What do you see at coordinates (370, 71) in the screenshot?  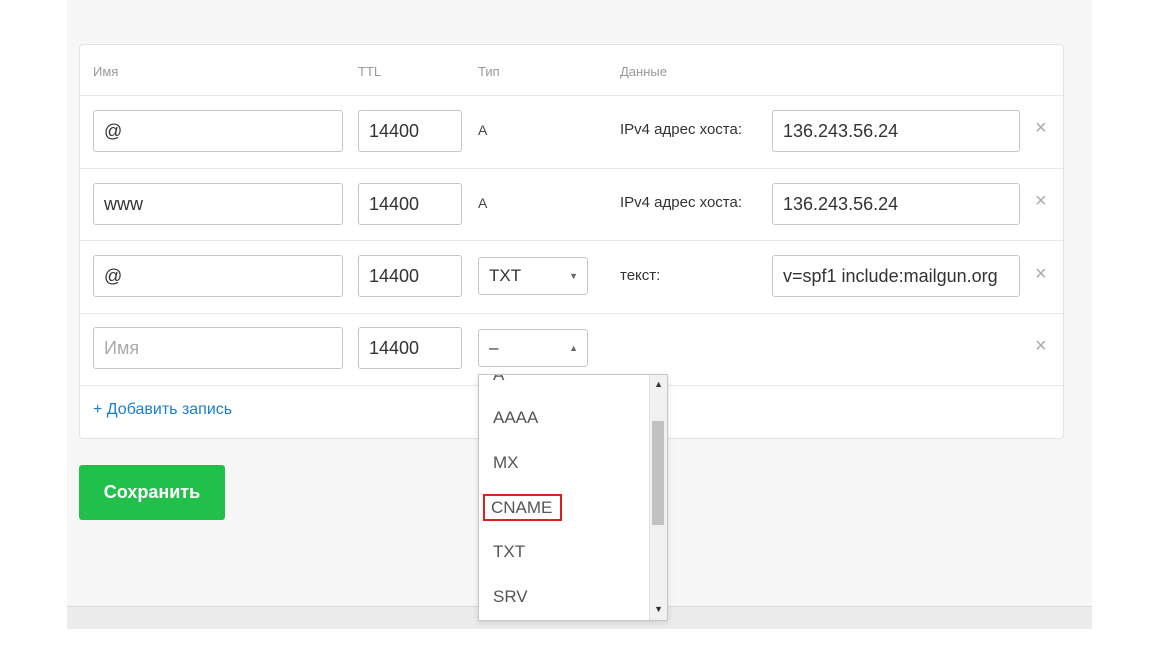 I see `header-ttl: TTL` at bounding box center [370, 71].